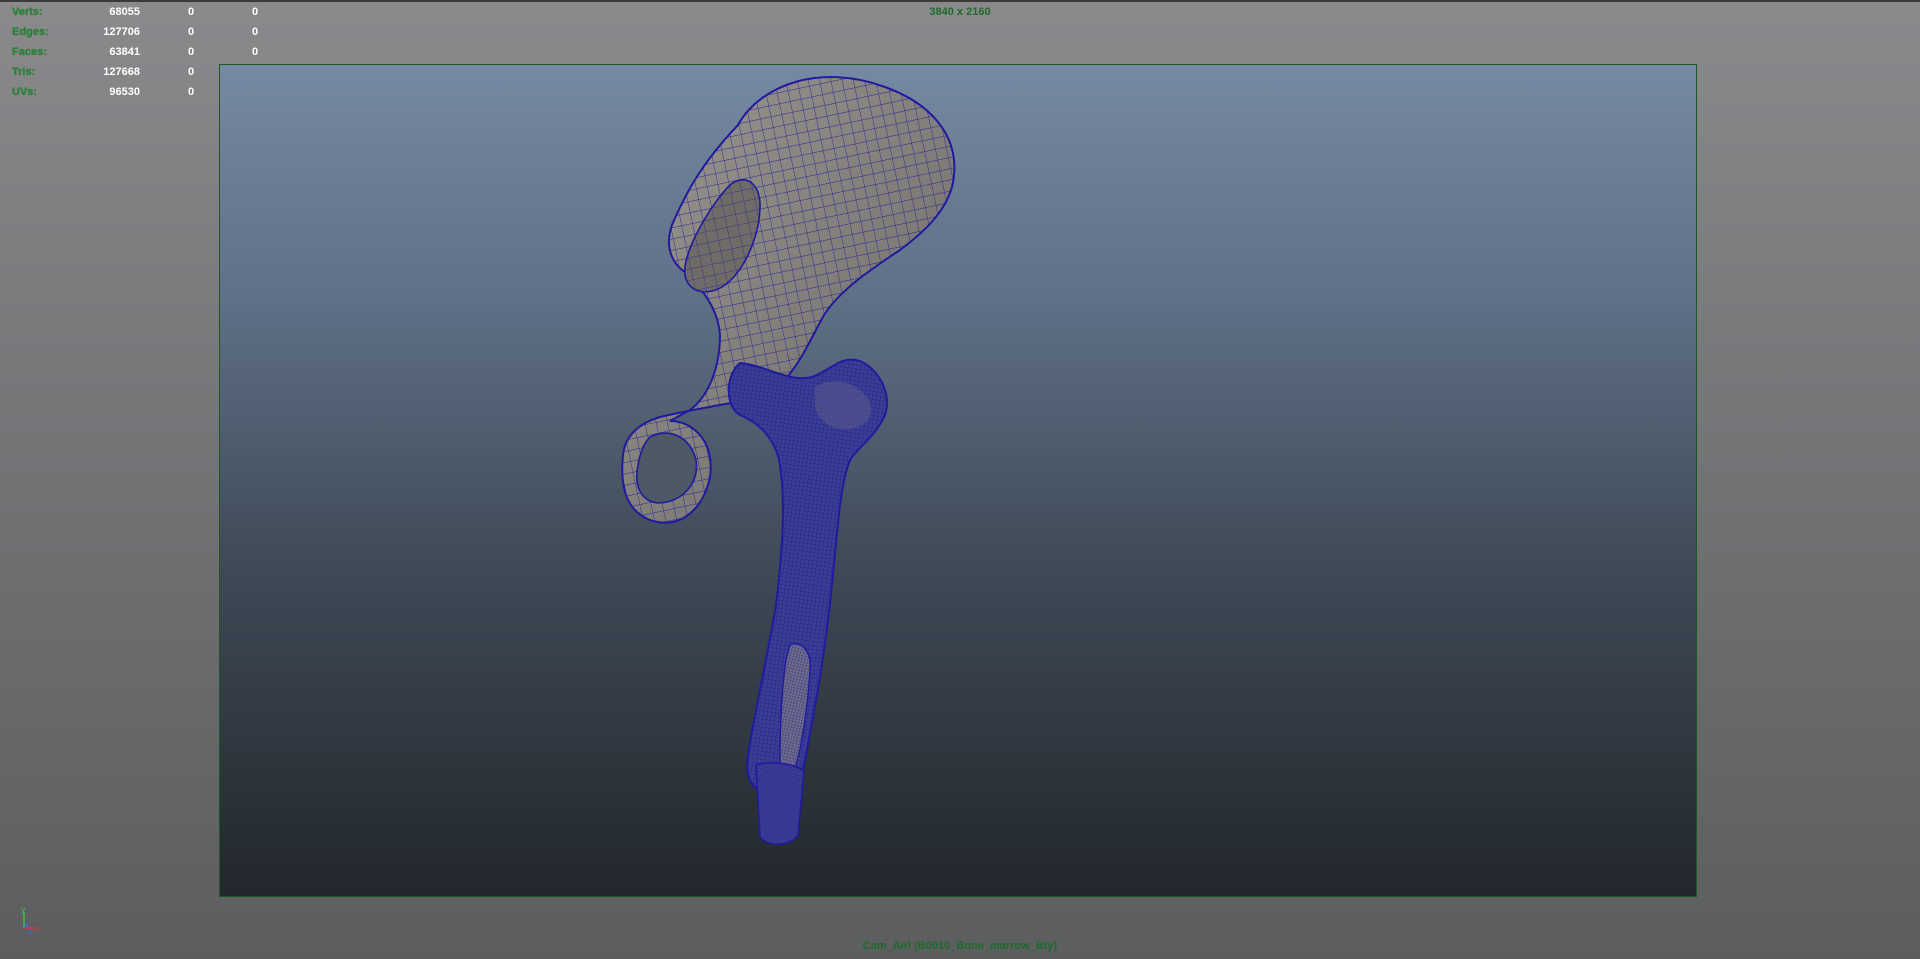 The image size is (1920, 959). What do you see at coordinates (960, 1) in the screenshot?
I see `top-divider` at bounding box center [960, 1].